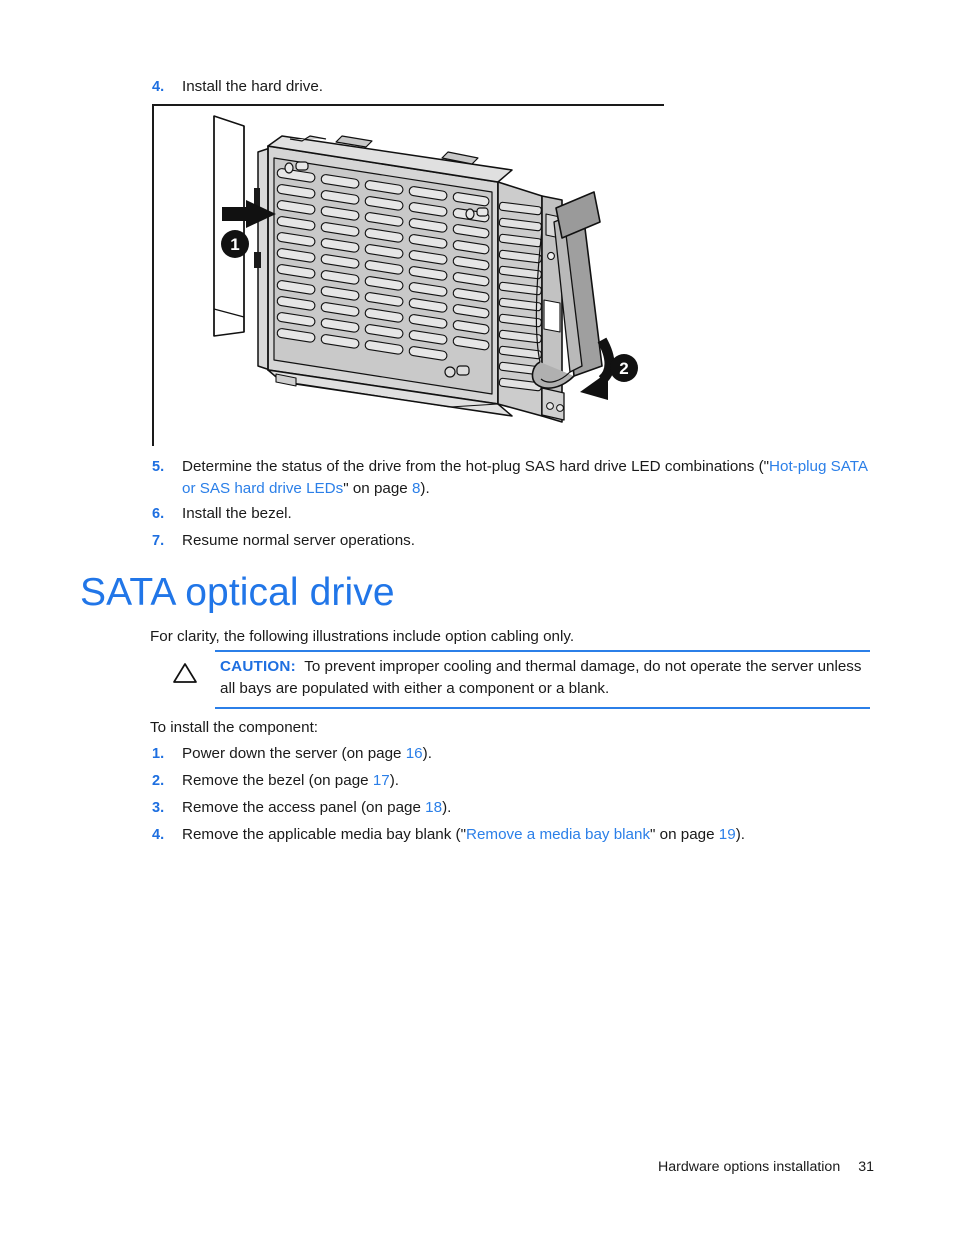  What do you see at coordinates (158, 754) in the screenshot?
I see `step-number: 1.` at bounding box center [158, 754].